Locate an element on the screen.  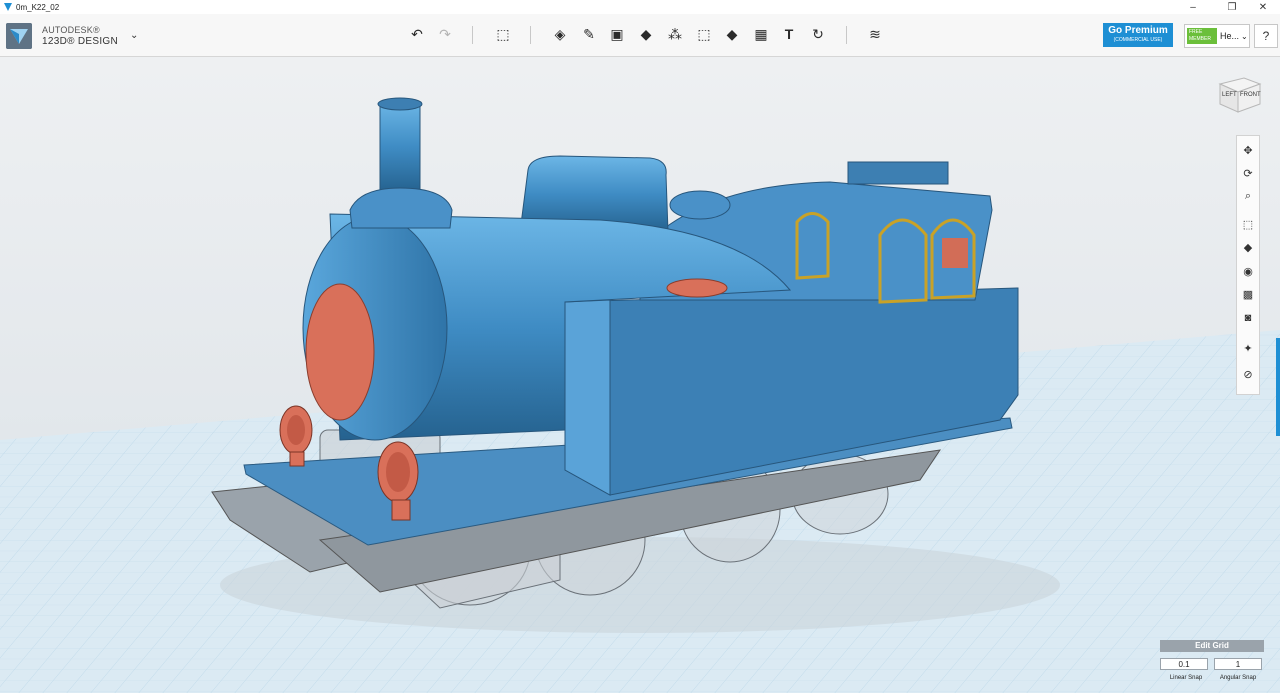
brand-product: 123D® DESIGN is located at coordinates (80, 41).